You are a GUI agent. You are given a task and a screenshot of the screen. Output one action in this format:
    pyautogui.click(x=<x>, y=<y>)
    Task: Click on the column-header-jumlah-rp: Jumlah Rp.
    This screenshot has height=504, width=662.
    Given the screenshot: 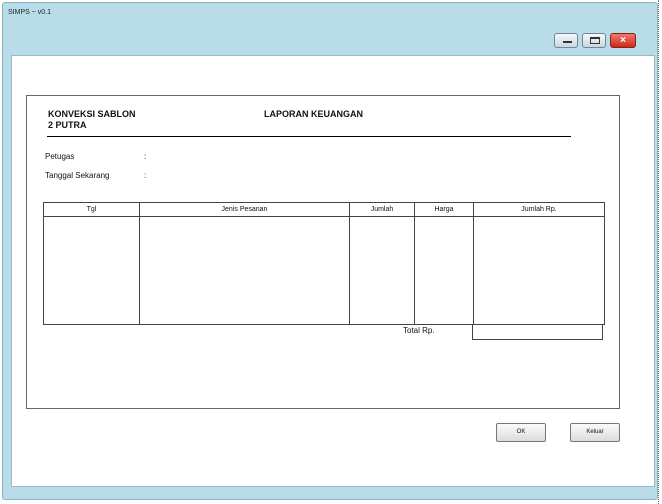 What is the action you would take?
    pyautogui.click(x=539, y=209)
    